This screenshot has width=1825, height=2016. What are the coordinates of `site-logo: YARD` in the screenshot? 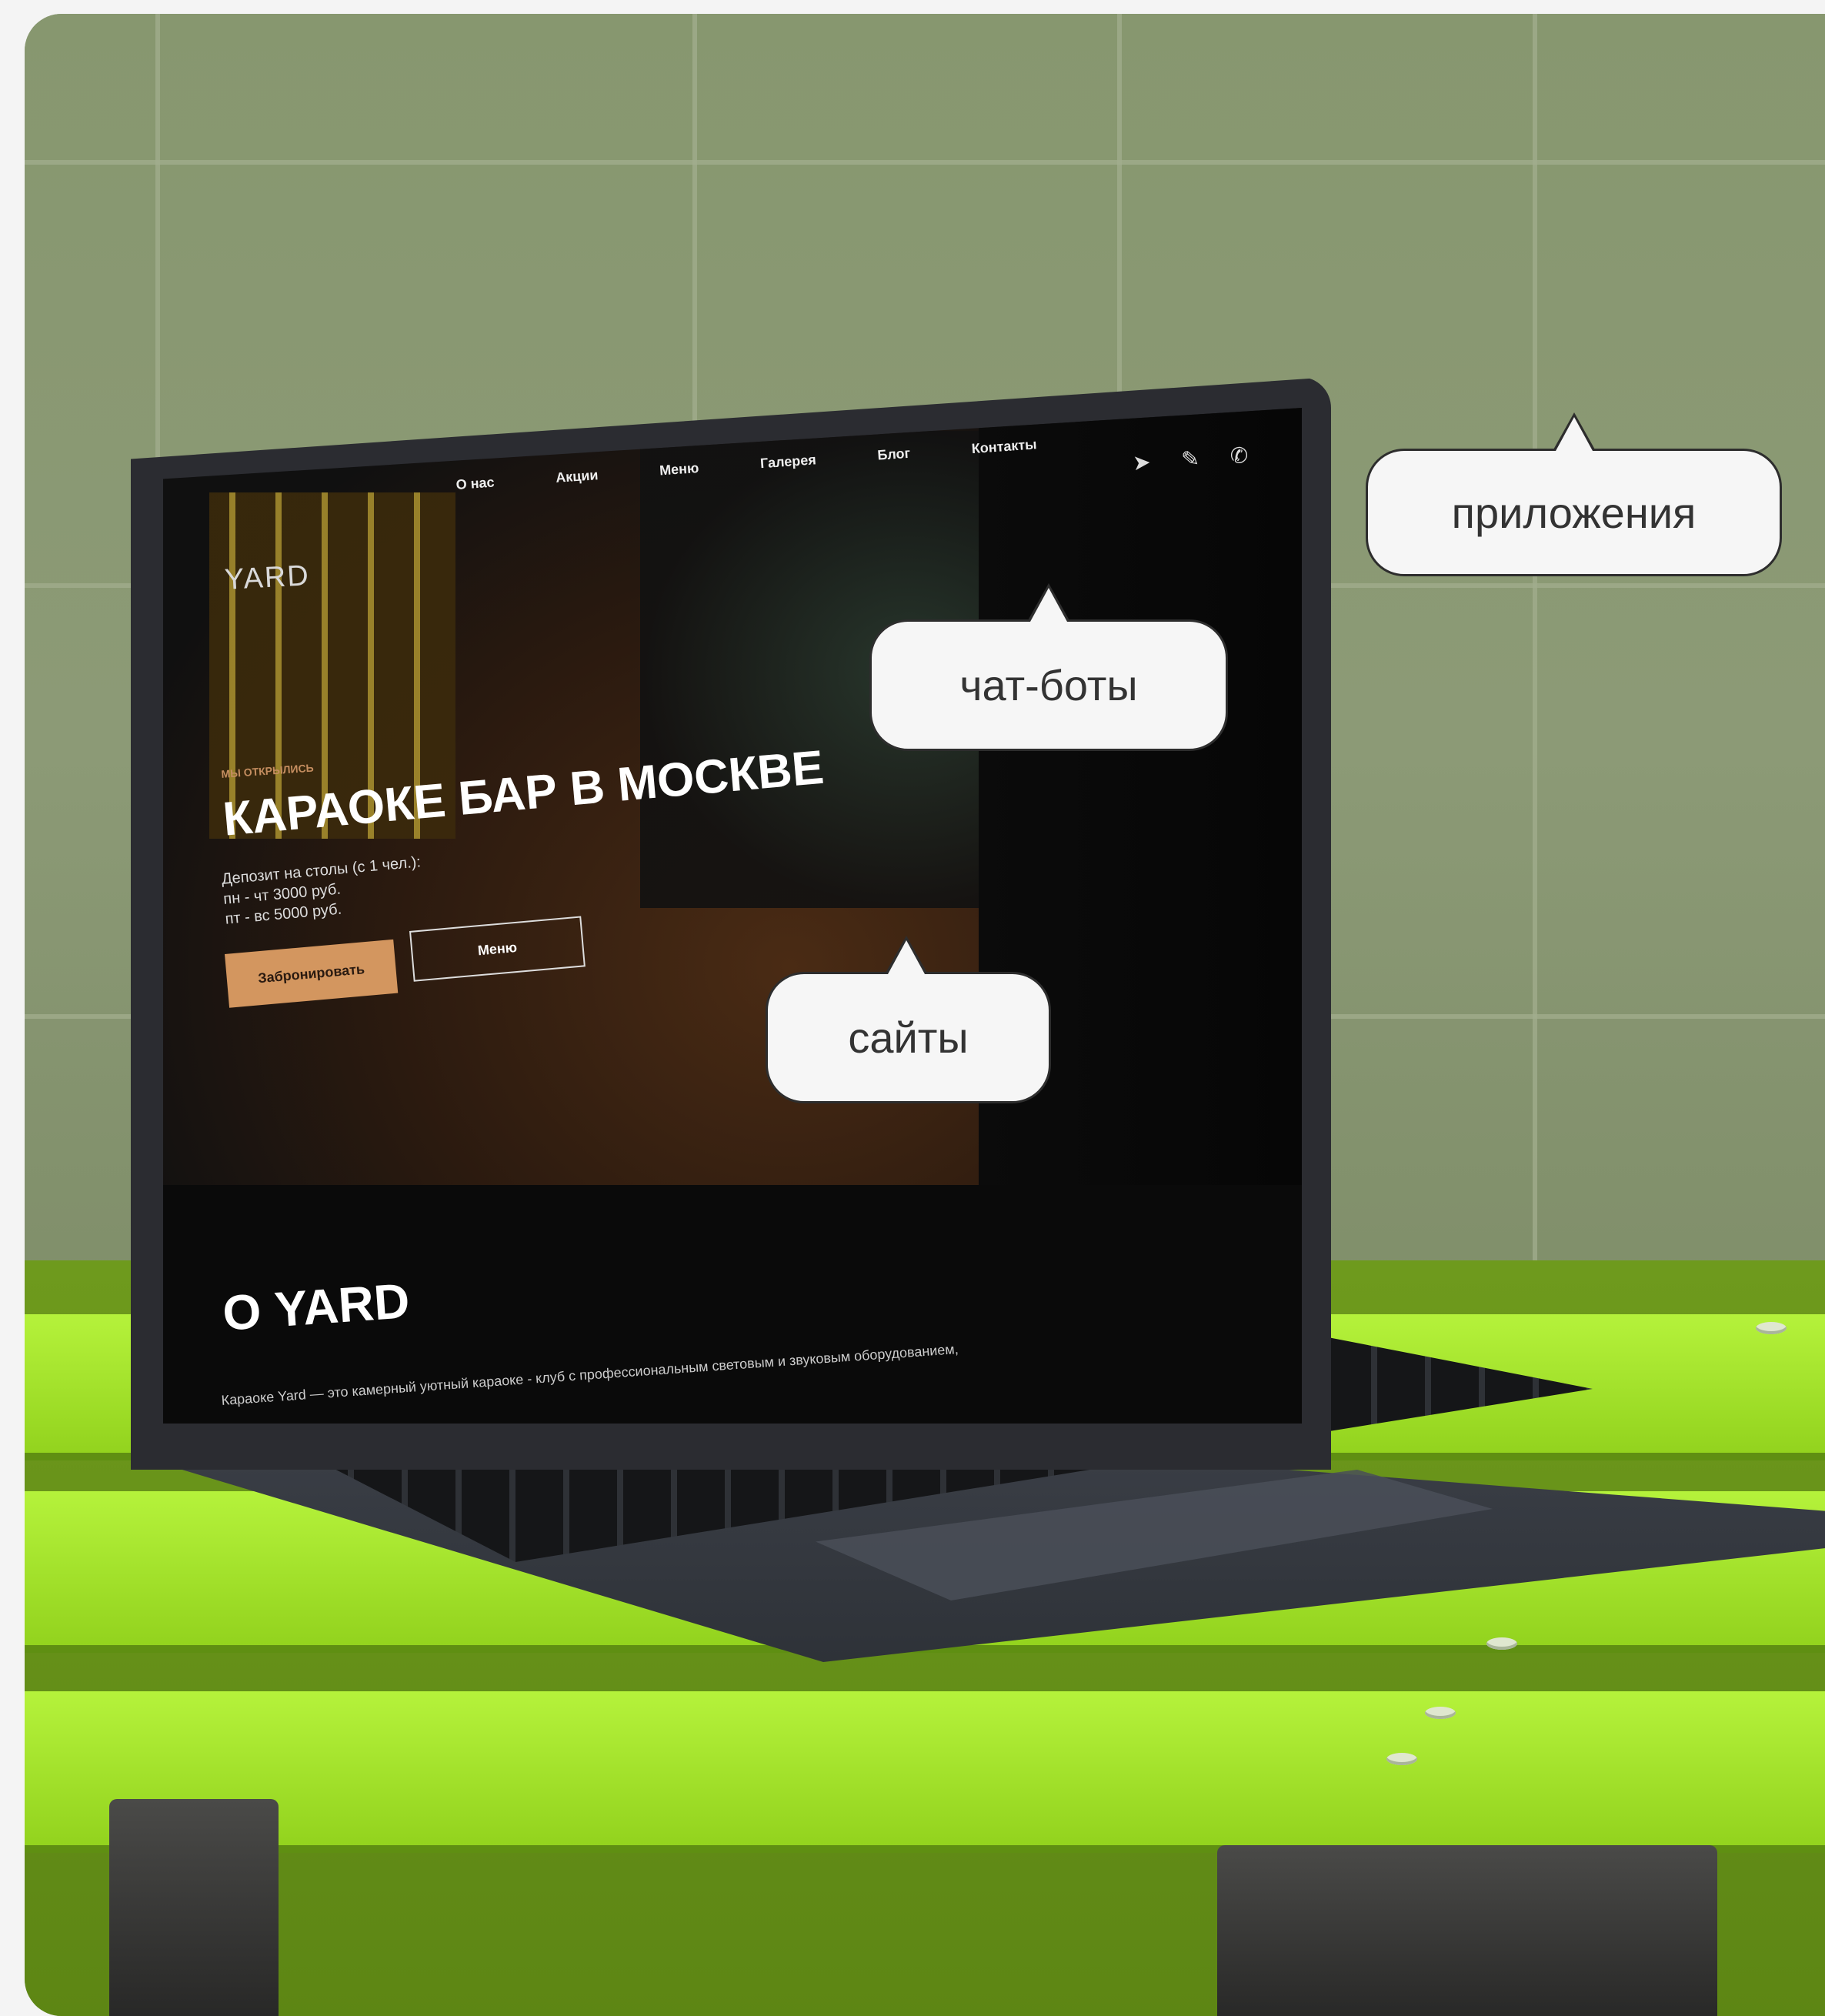 It's located at (267, 578).